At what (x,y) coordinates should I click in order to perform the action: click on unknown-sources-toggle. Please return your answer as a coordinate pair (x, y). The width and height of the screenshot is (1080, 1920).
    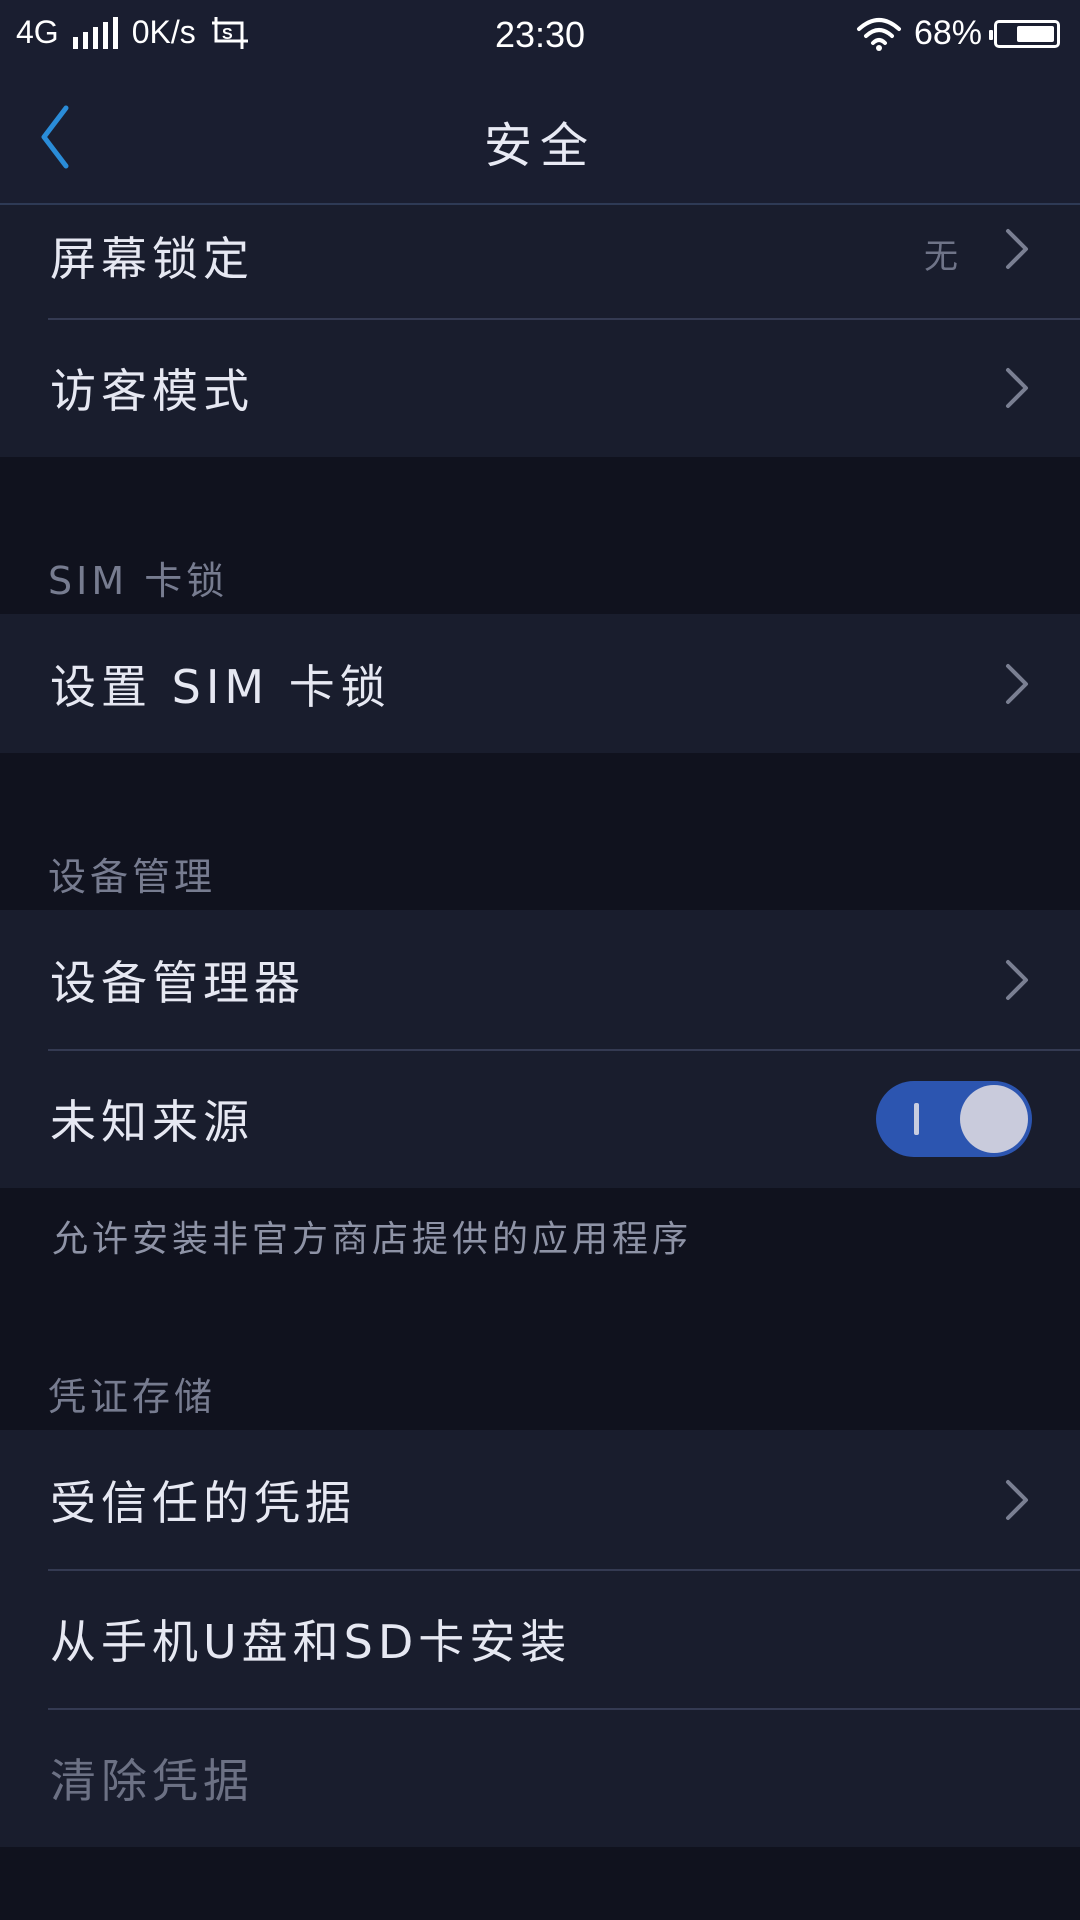
    Looking at the image, I should click on (954, 1118).